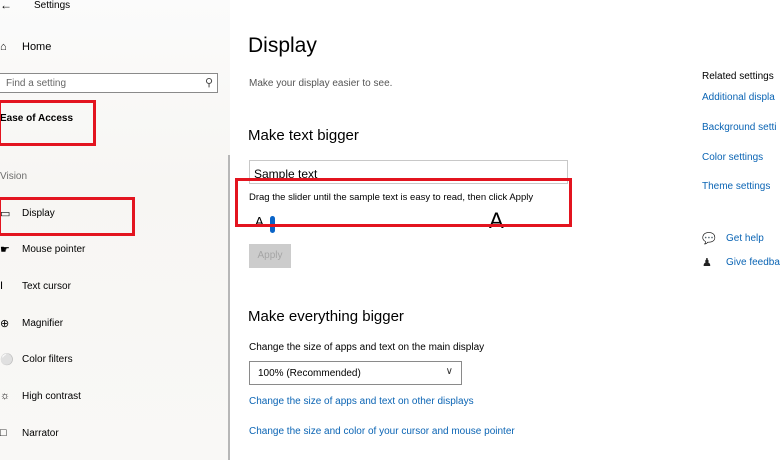  What do you see at coordinates (67, 216) in the screenshot?
I see `highlight-box-display` at bounding box center [67, 216].